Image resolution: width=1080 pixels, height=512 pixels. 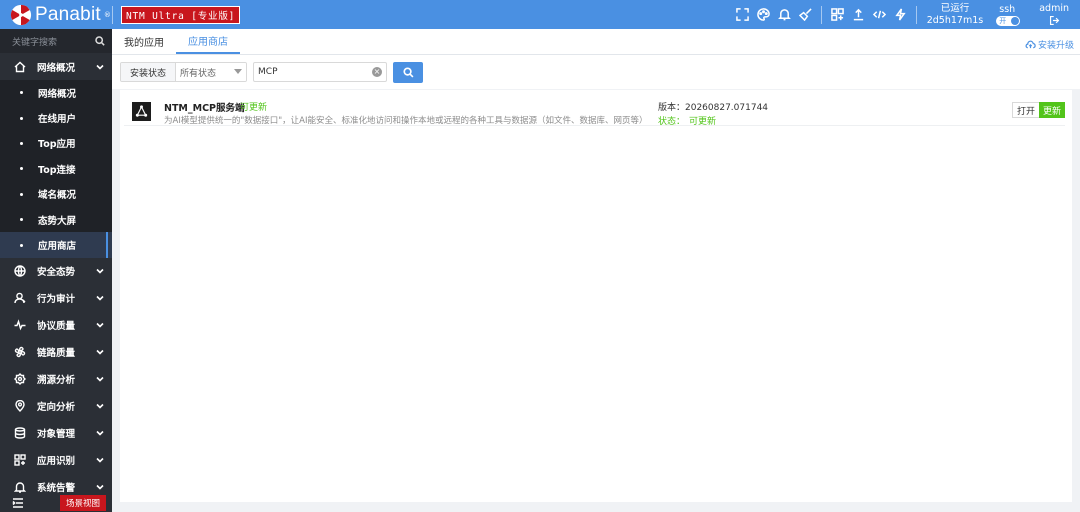 What do you see at coordinates (955, 8) in the screenshot?
I see `uptime-label: 已运行` at bounding box center [955, 8].